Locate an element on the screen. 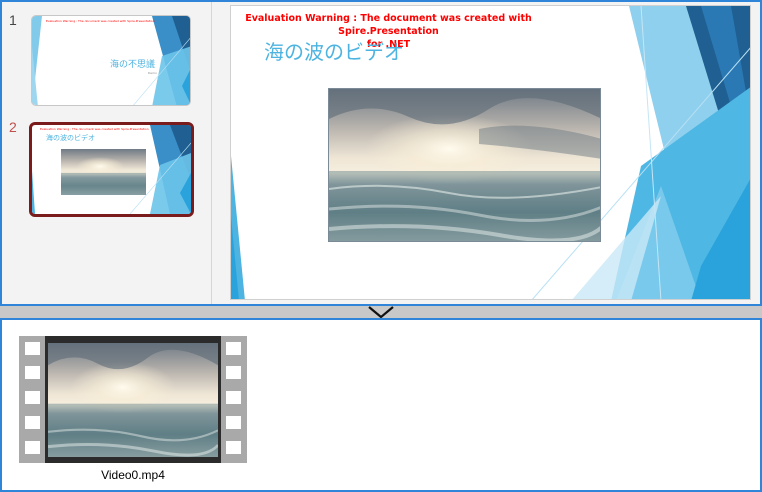  video-thumbnail is located at coordinates (103, 172).